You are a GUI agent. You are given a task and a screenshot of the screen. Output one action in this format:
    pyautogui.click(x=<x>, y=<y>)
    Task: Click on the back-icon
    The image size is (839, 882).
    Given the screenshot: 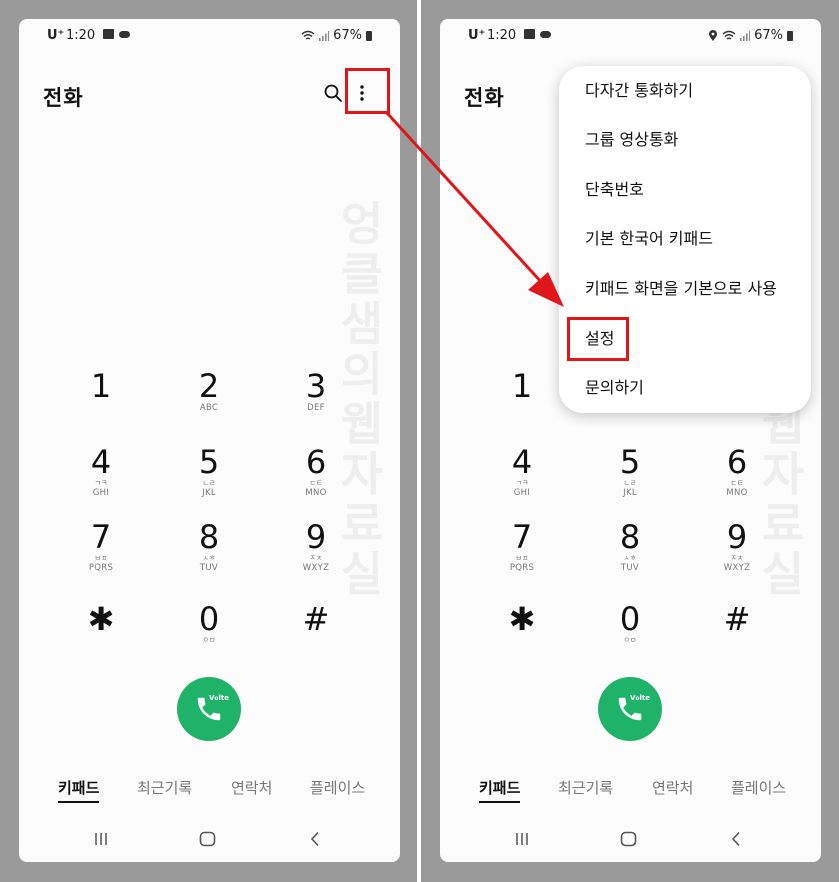 What is the action you would take?
    pyautogui.click(x=314, y=839)
    